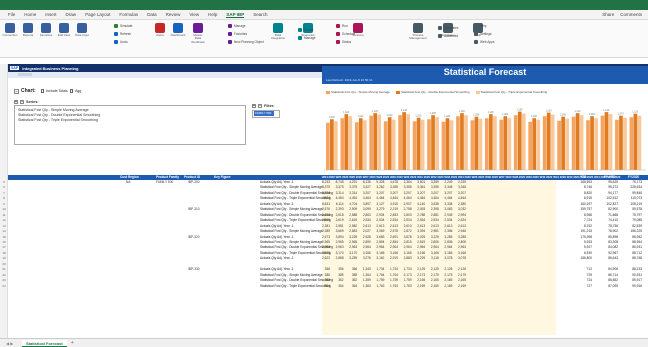  I want to click on ribbon-data-input-button: Data Input, so click(82, 30).